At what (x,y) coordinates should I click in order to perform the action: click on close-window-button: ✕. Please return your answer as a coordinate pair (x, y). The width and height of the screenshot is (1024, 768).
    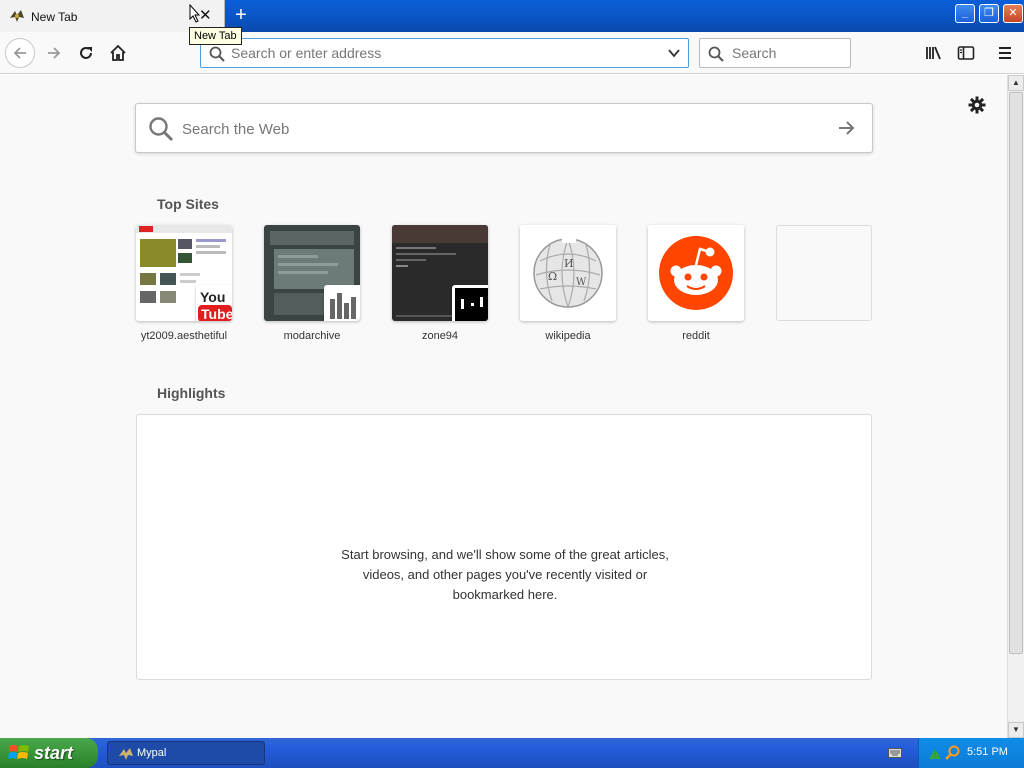
    Looking at the image, I should click on (1013, 13).